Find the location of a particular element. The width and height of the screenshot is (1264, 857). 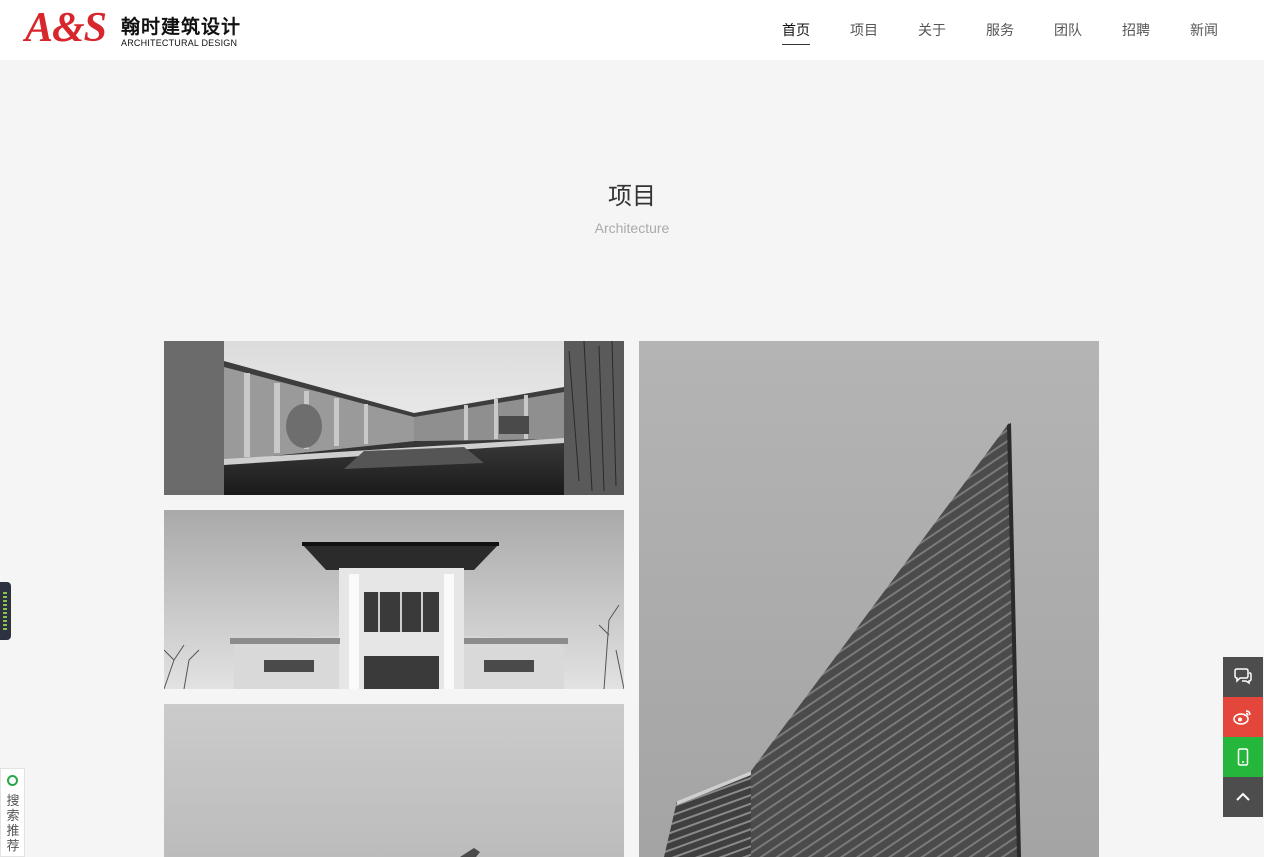

chat-button is located at coordinates (1243, 677).